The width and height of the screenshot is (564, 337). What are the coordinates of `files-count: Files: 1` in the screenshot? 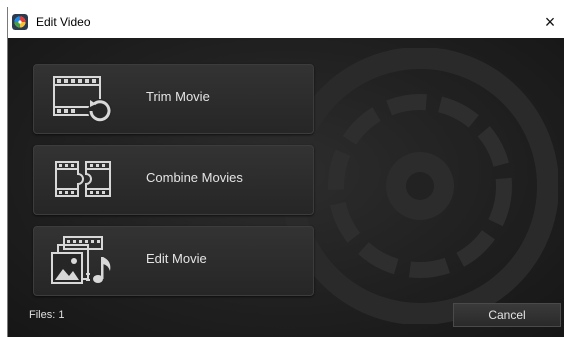 It's located at (47, 315).